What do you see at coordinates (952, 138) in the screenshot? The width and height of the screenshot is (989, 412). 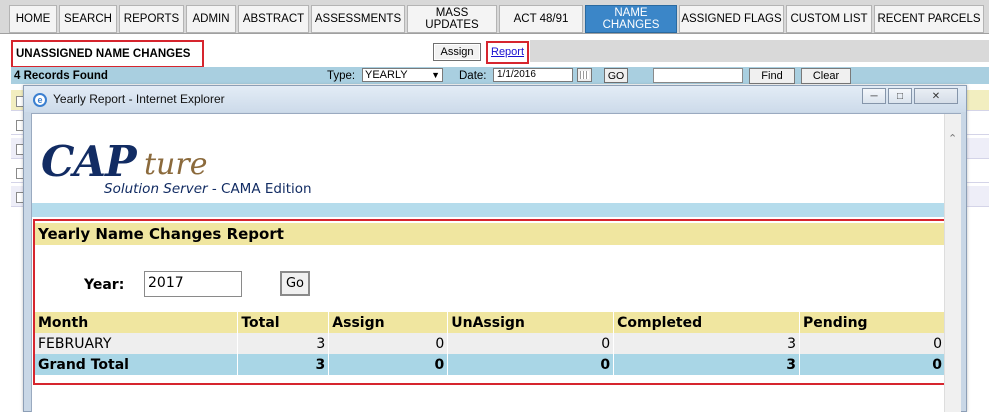 I see `scroll-up-icon: ⌃` at bounding box center [952, 138].